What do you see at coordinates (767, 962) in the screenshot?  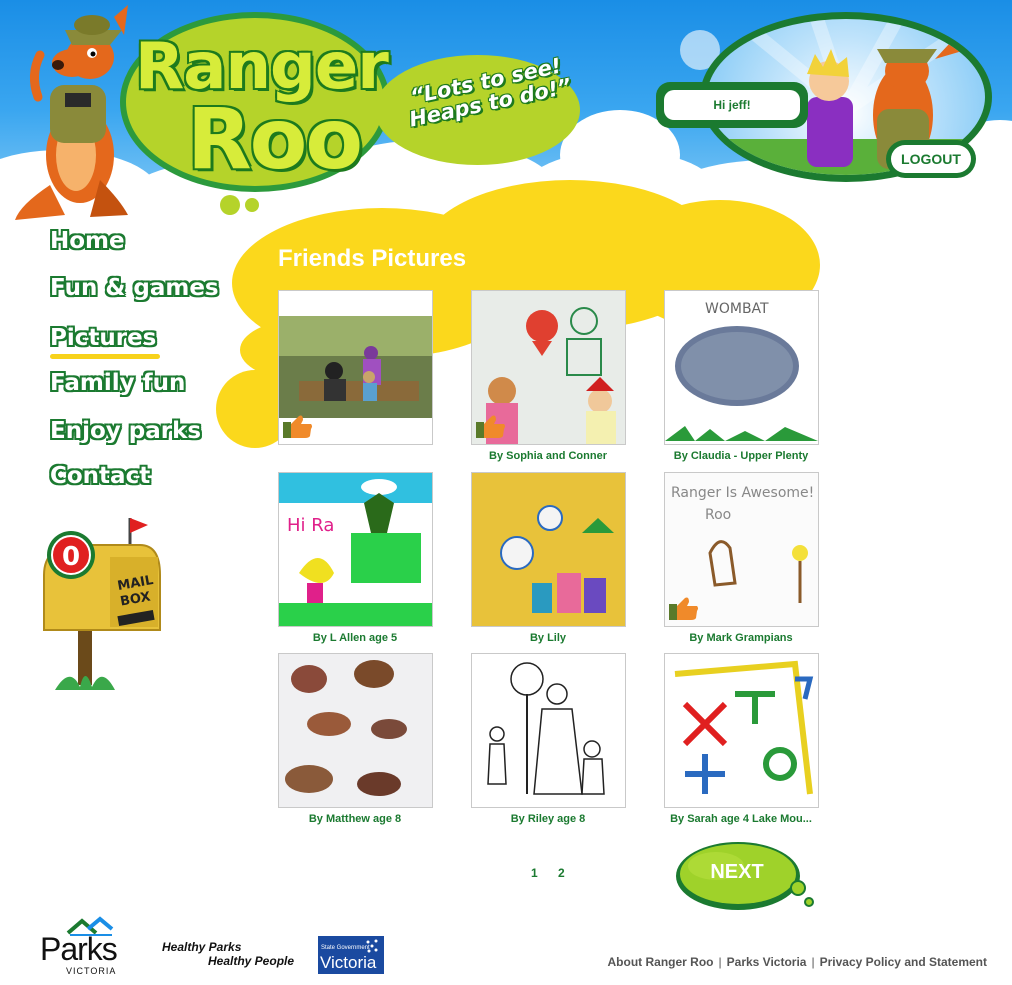 I see `footer-link-parks-victoria: Parks Victoria` at bounding box center [767, 962].